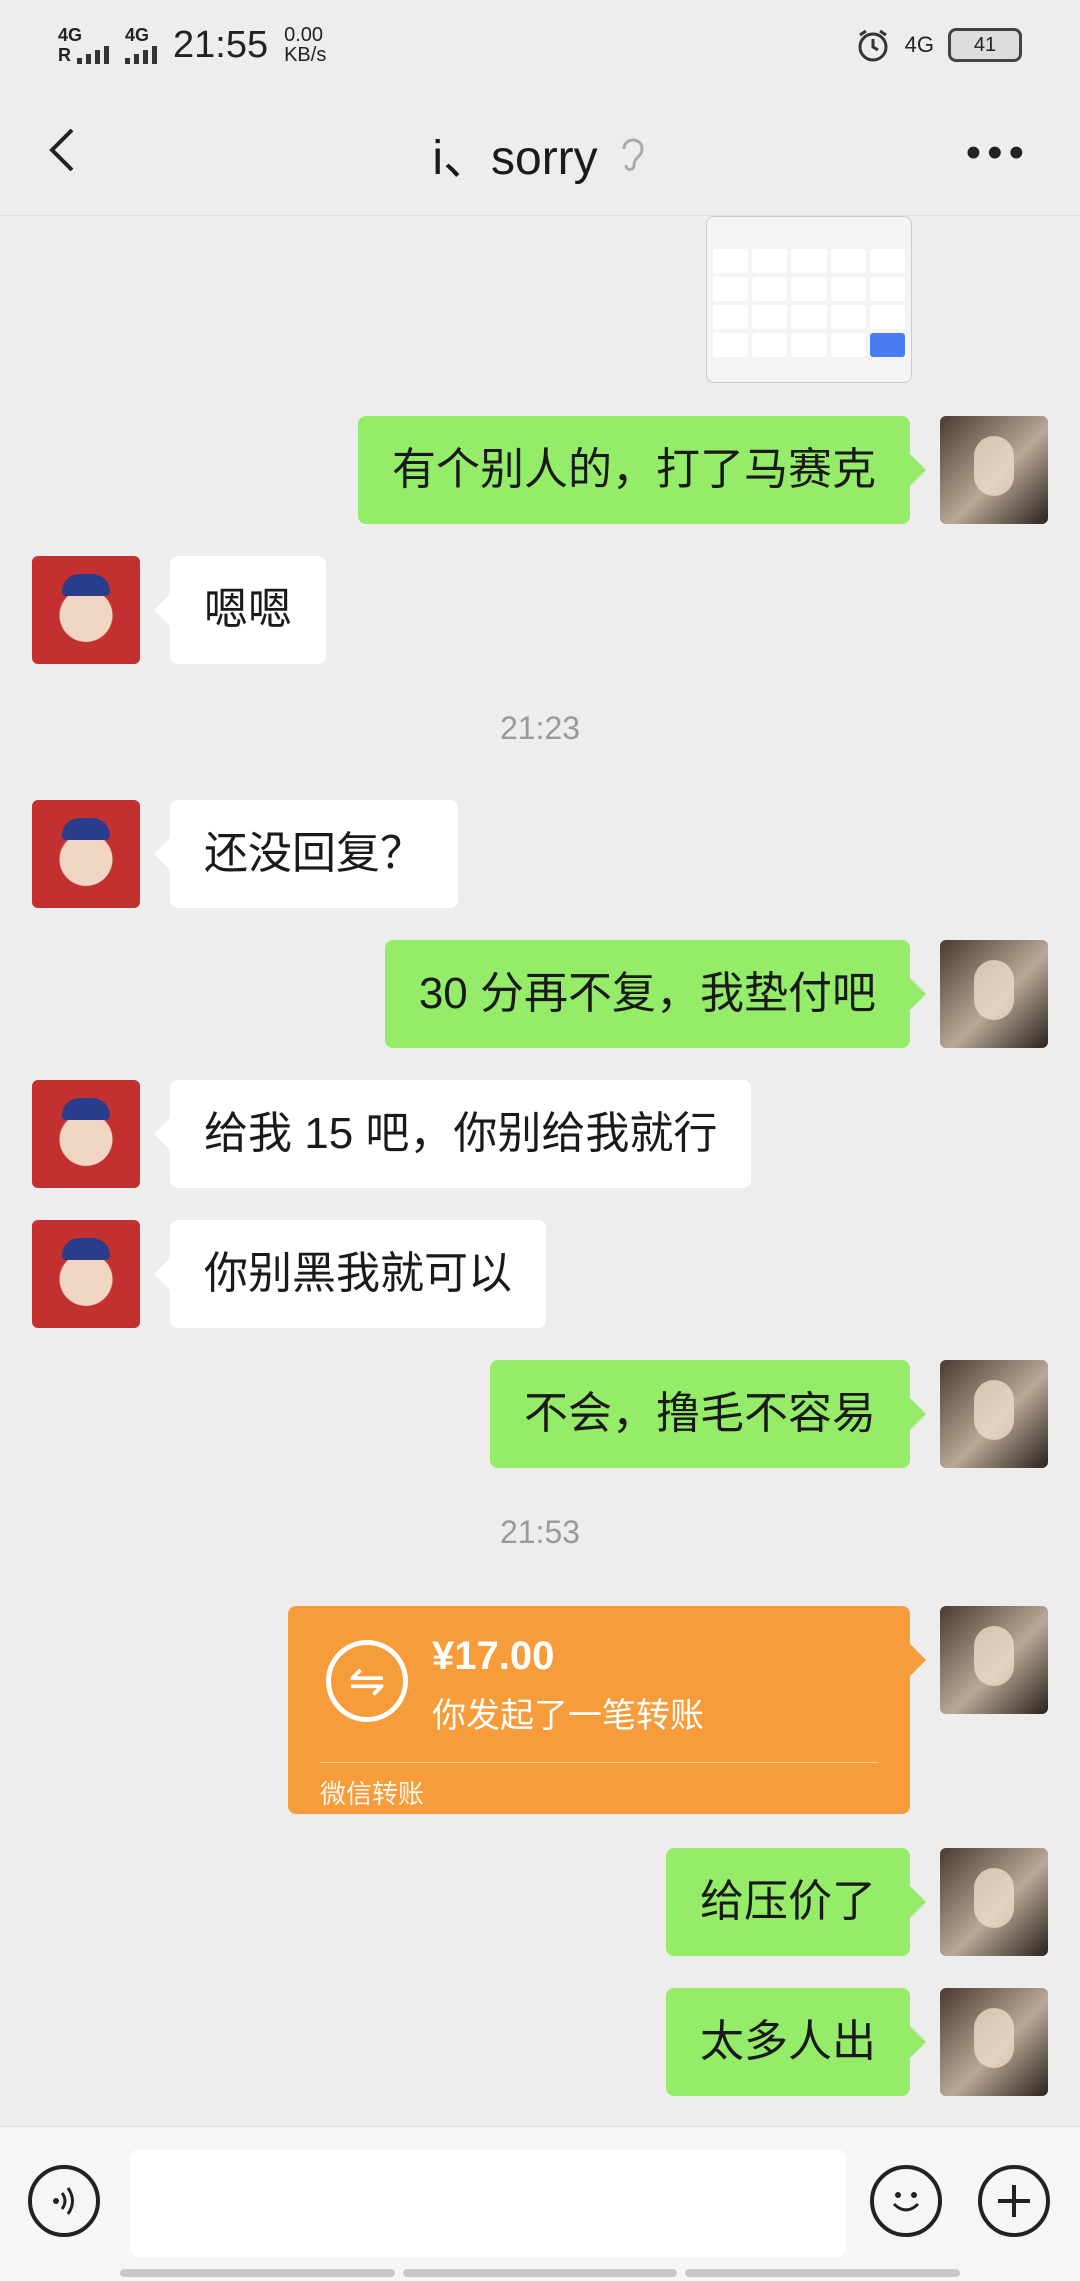 This screenshot has height=2281, width=1080. I want to click on sent-message-bubble: 给压价了, so click(796, 1902).